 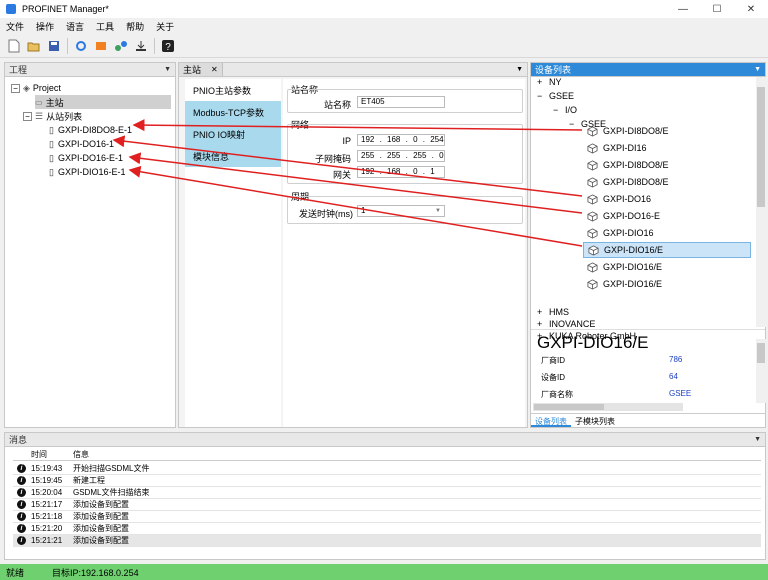 I want to click on vendor-gsee: − GSEE, so click(x=555, y=96).